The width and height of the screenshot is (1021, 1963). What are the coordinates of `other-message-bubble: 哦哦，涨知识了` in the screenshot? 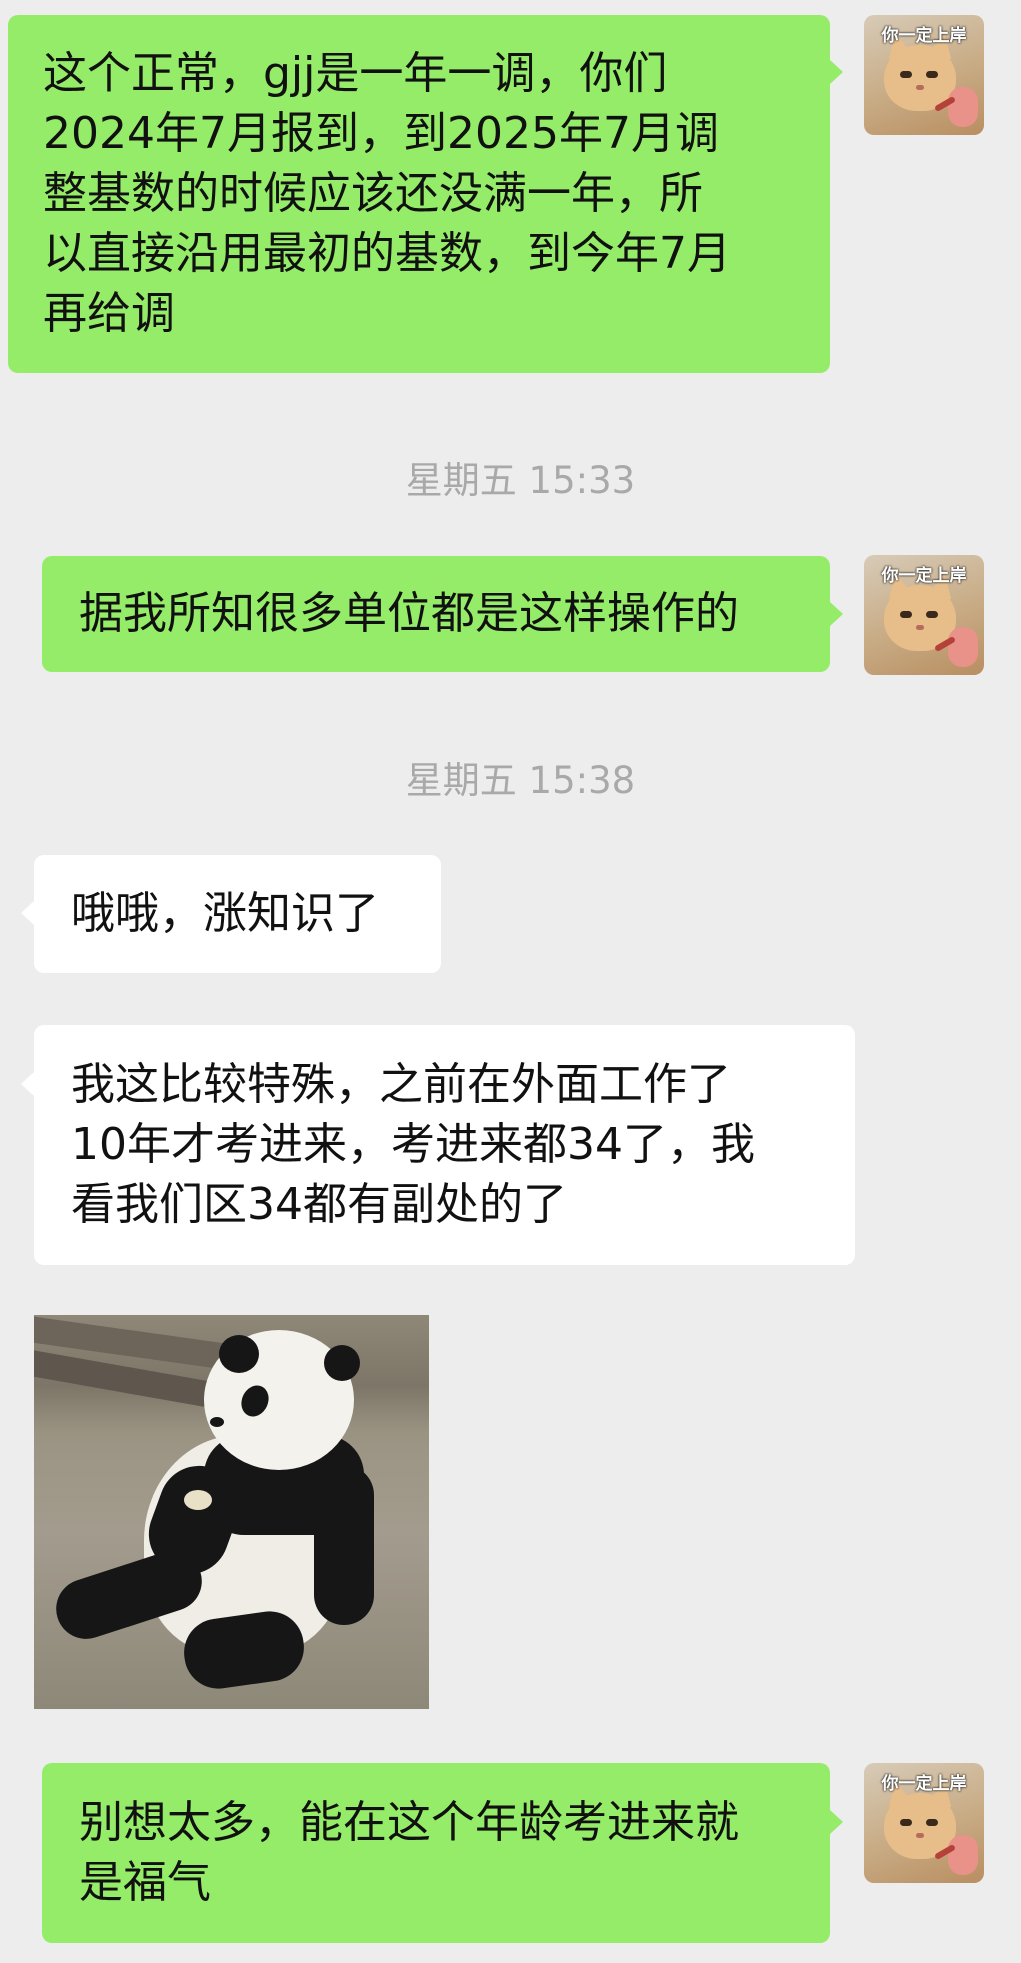 It's located at (237, 914).